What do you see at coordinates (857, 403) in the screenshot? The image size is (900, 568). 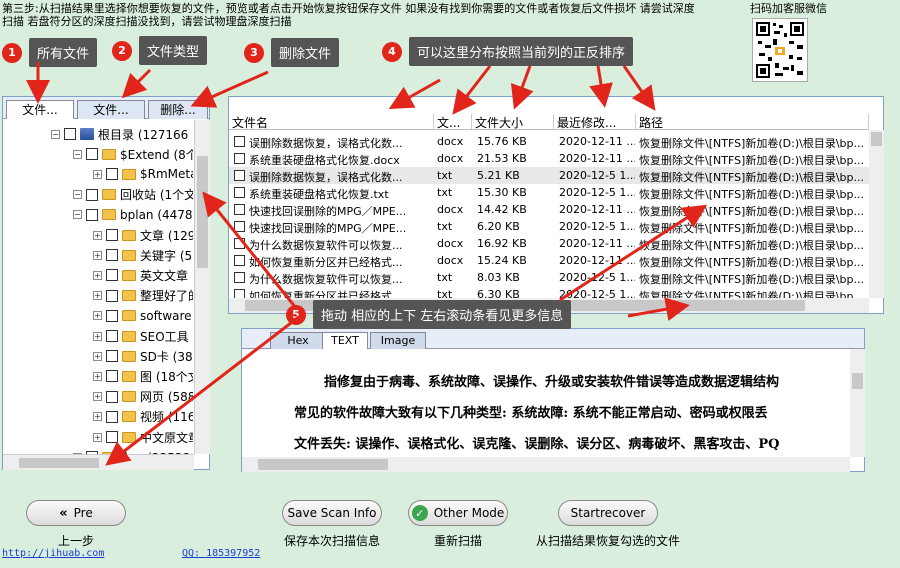 I see `preview-vertical-scrollbar` at bounding box center [857, 403].